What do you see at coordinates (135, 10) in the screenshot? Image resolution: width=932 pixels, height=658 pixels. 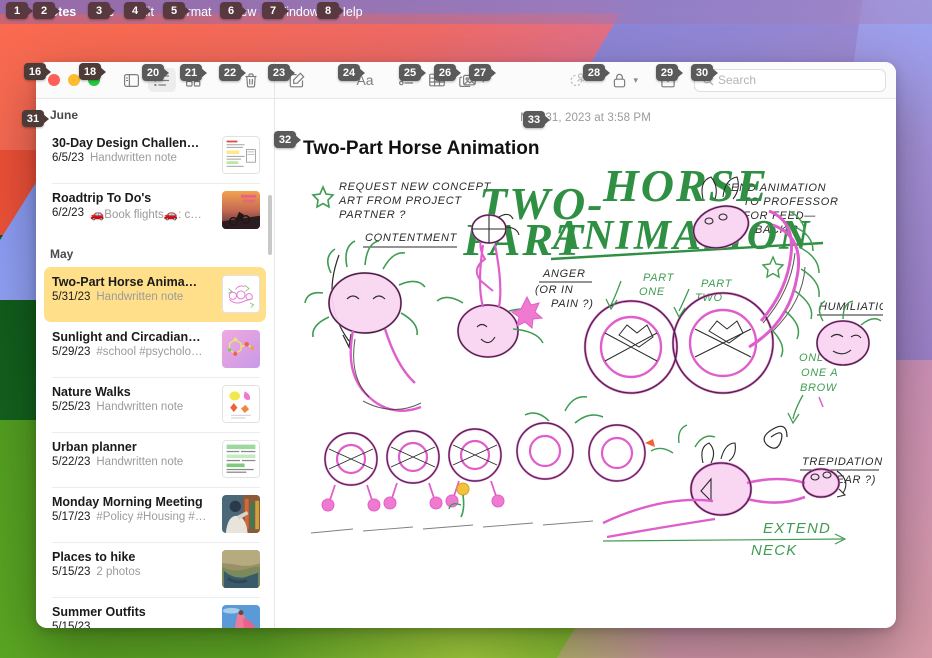 I see `annotation-tag-4: 4` at bounding box center [135, 10].